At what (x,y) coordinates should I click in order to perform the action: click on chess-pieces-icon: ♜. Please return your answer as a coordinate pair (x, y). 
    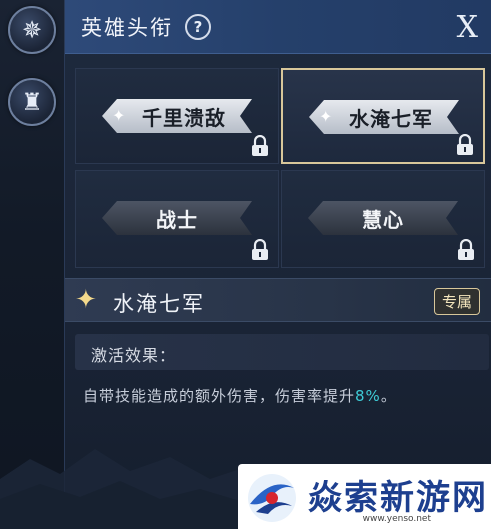
    Looking at the image, I should click on (32, 102).